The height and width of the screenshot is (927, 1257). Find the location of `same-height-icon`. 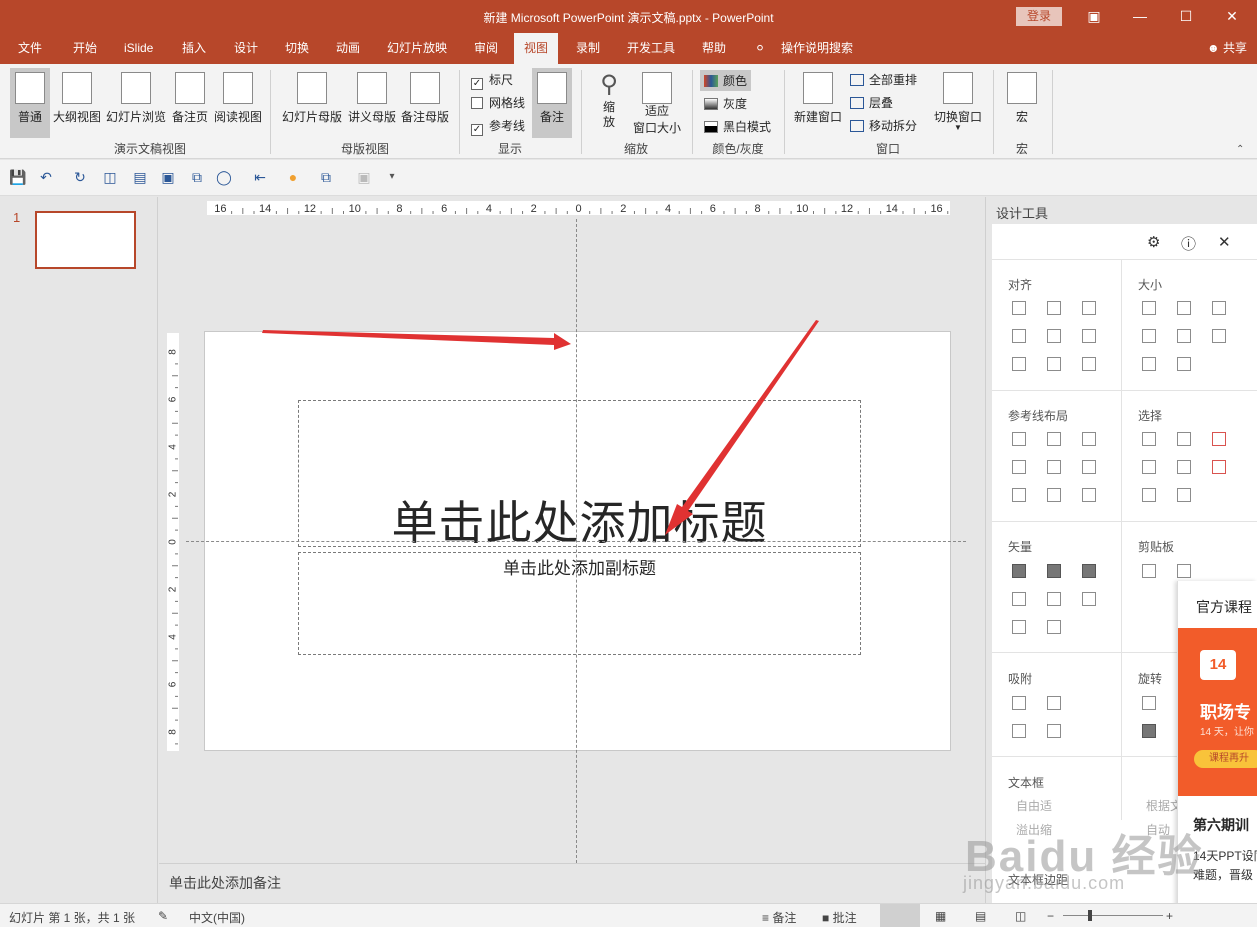

same-height-icon is located at coordinates (1184, 308).